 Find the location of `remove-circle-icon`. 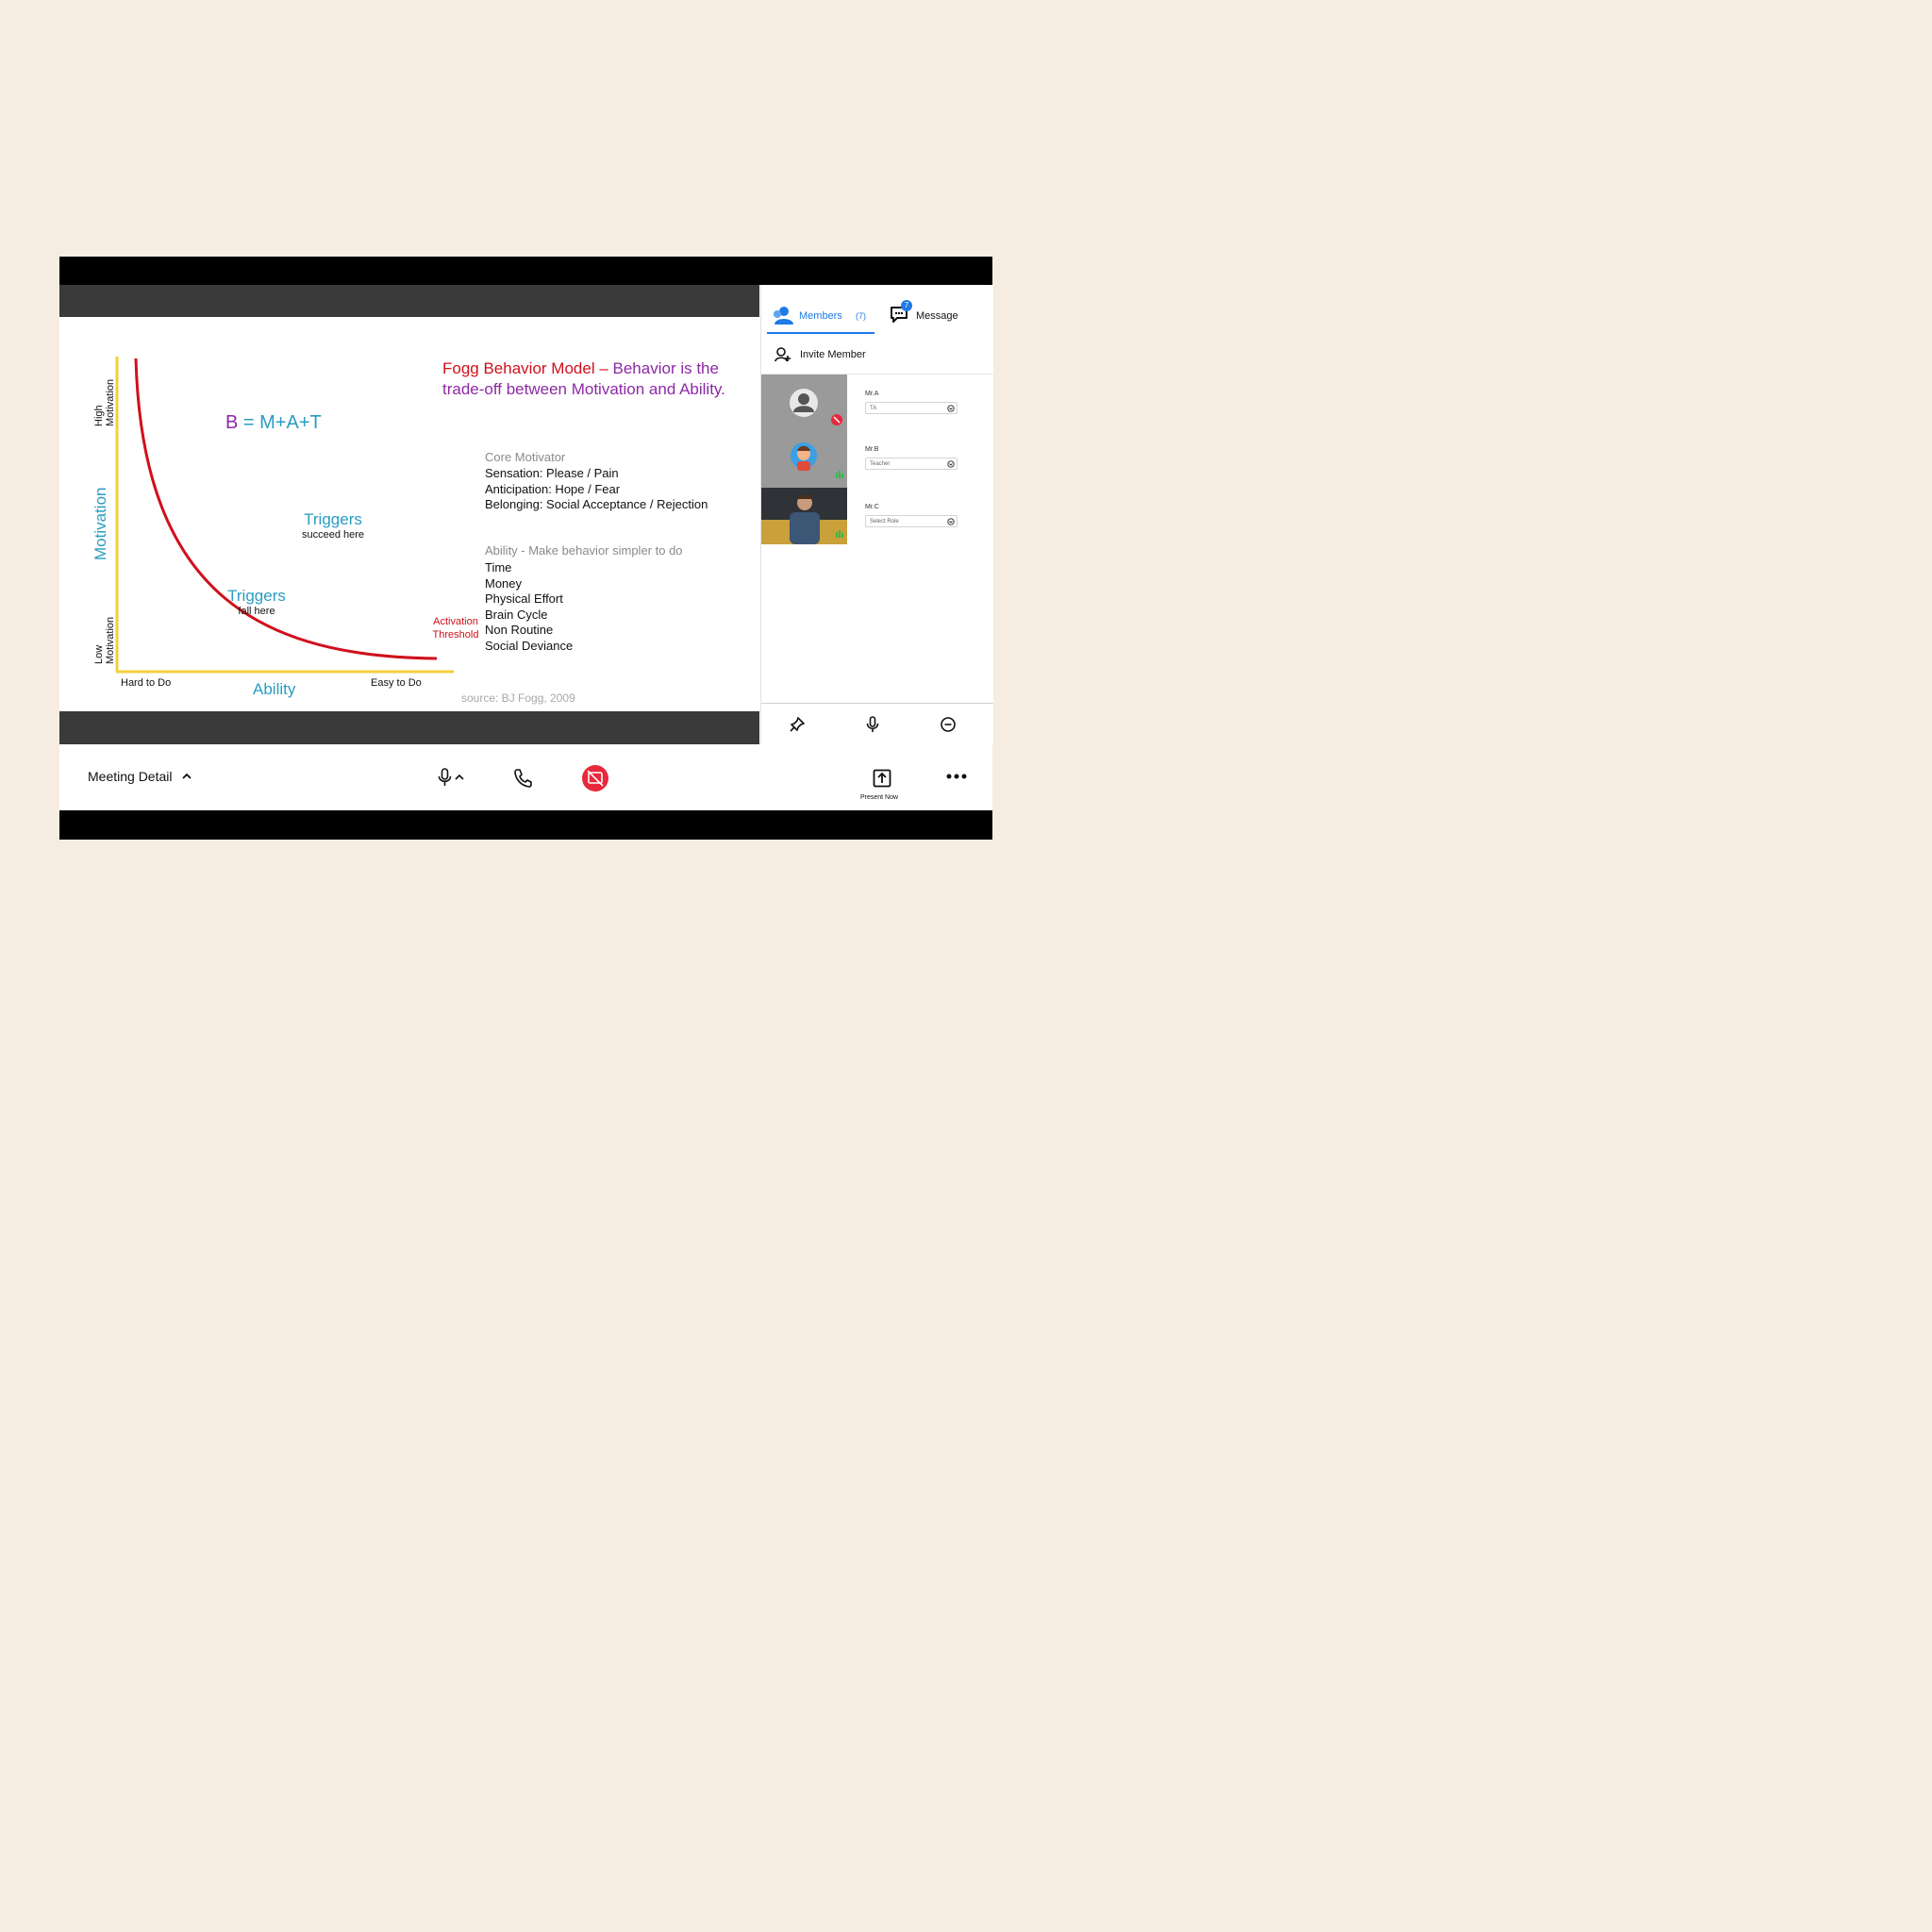

remove-circle-icon is located at coordinates (948, 724).